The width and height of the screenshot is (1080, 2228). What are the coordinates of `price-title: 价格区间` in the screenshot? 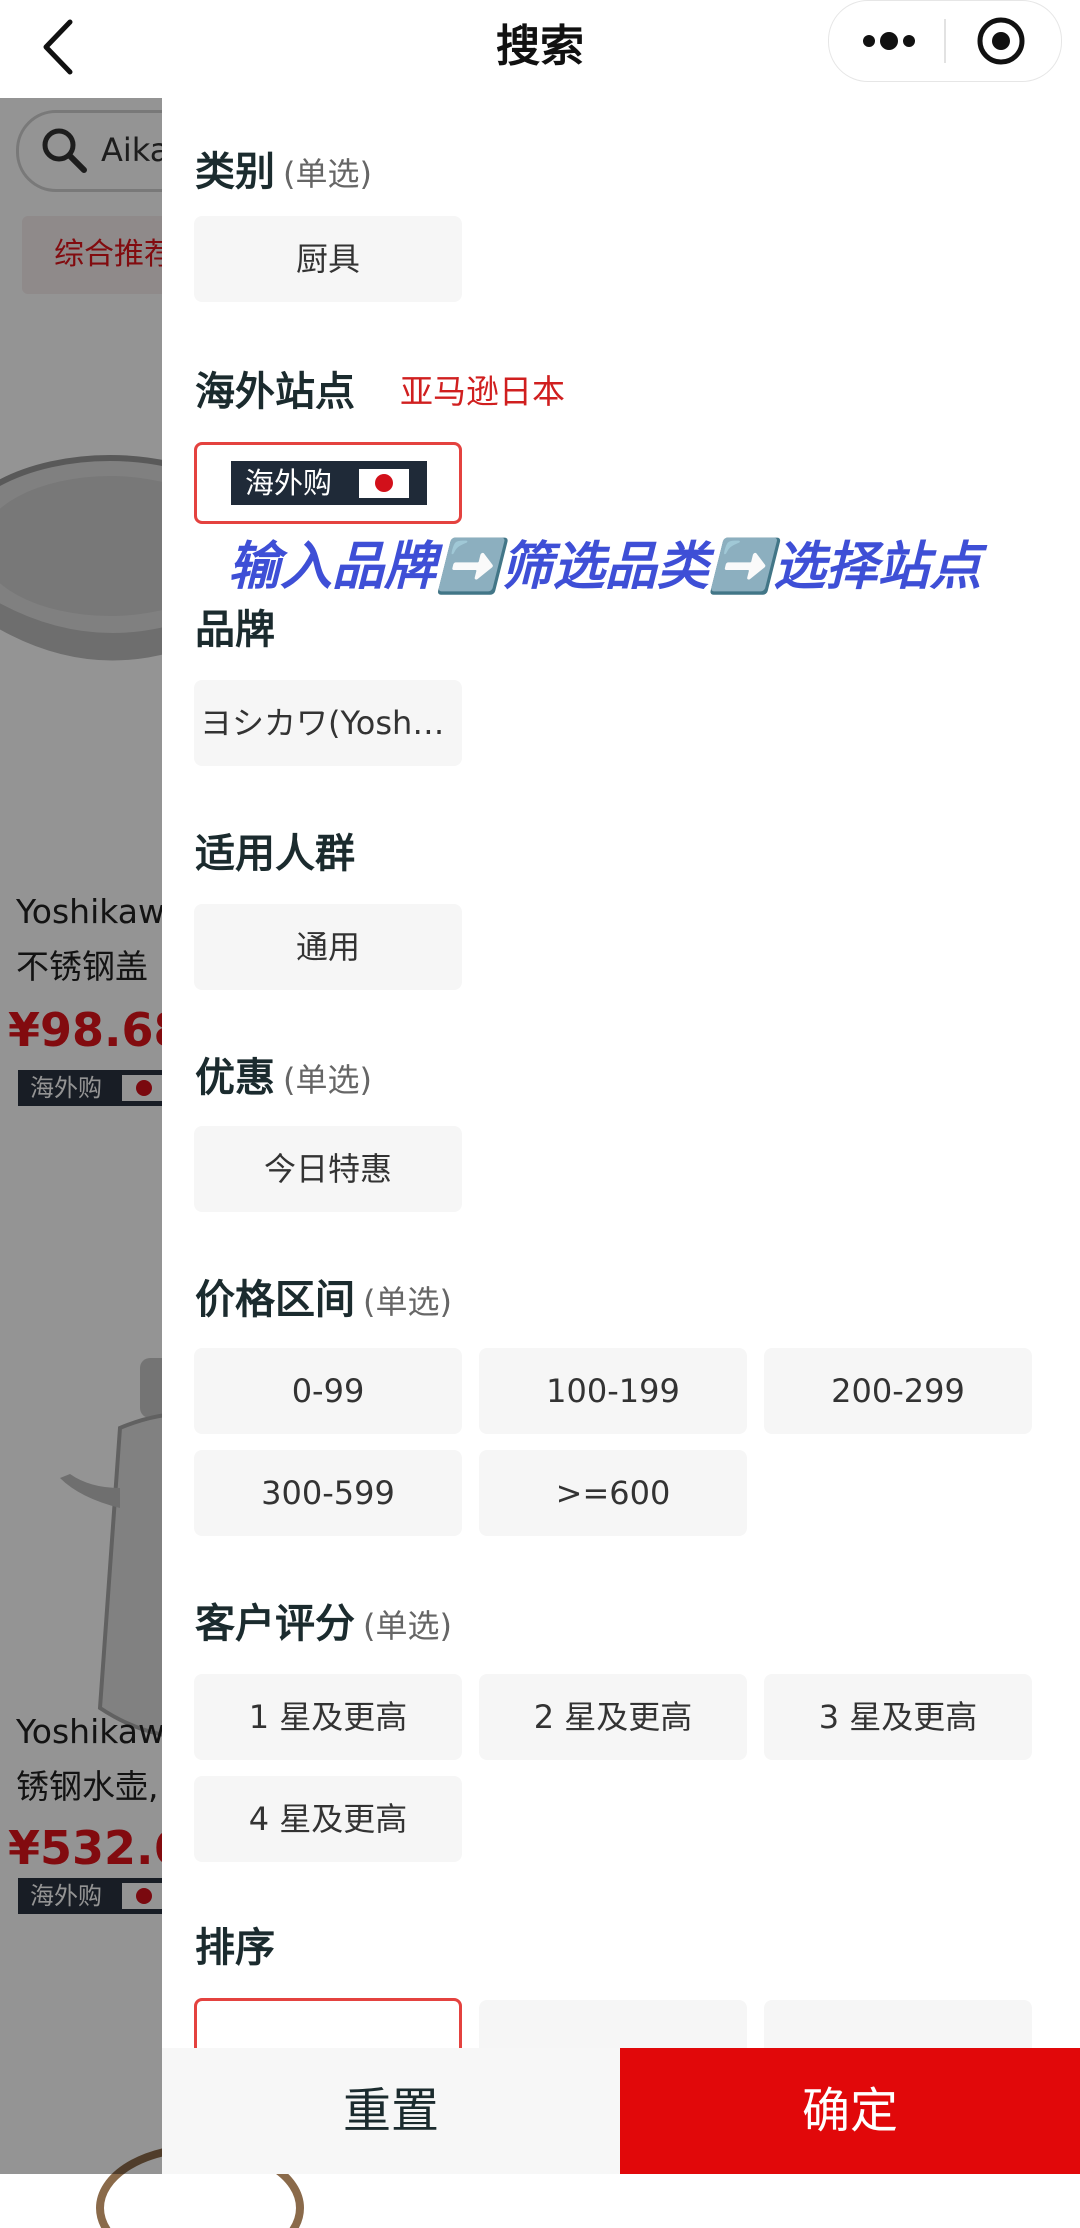 It's located at (275, 1300).